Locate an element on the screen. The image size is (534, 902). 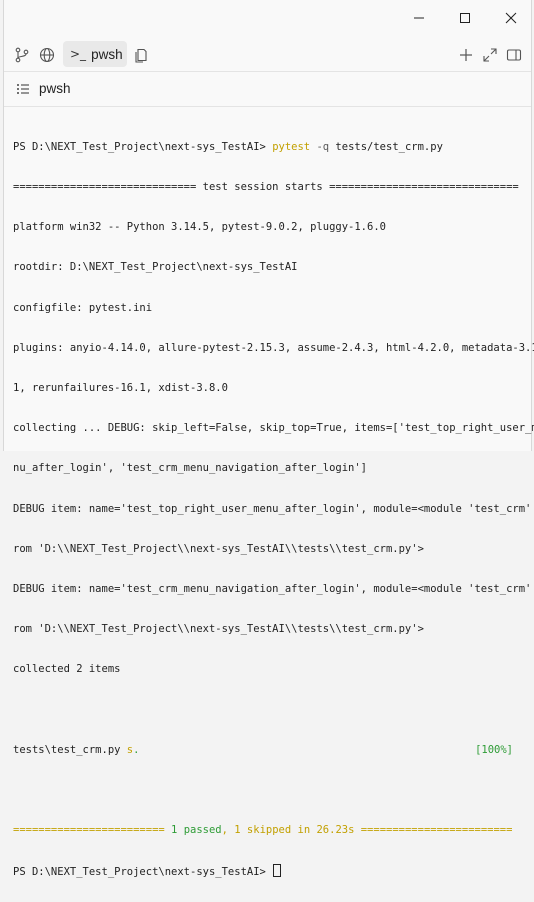
sidebar-icon is located at coordinates (514, 55).